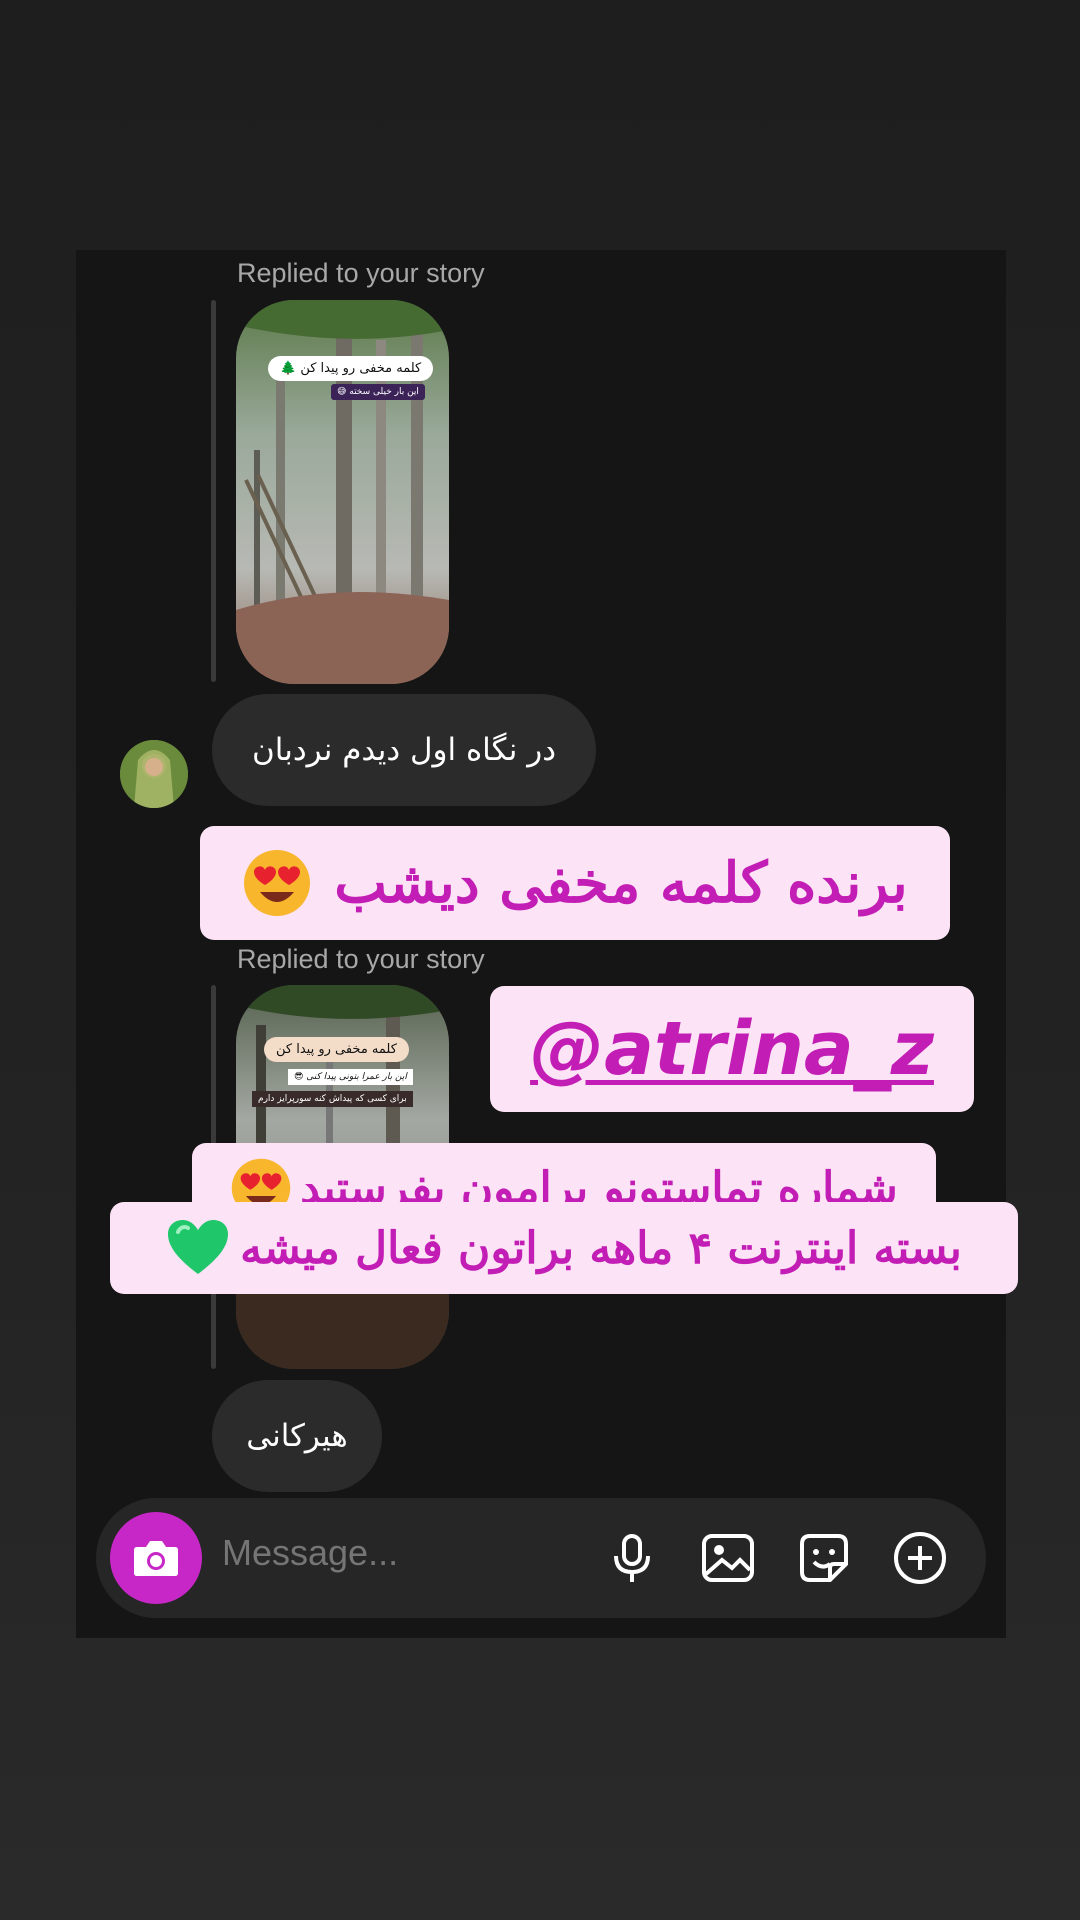 The image size is (1080, 1920). I want to click on message-input, so click(402, 1553).